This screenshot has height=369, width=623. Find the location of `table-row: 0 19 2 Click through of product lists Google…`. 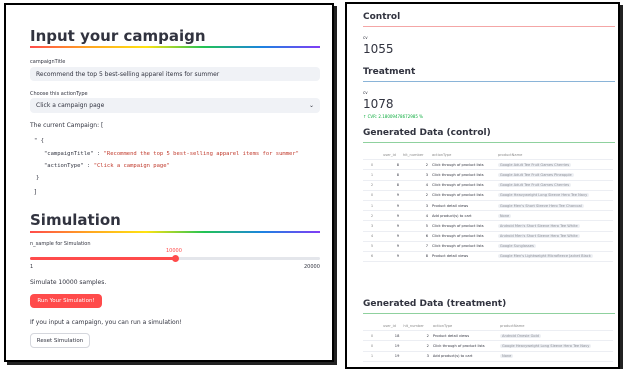

table-row: 0 19 2 Click through of product lists Google… is located at coordinates (488, 346).